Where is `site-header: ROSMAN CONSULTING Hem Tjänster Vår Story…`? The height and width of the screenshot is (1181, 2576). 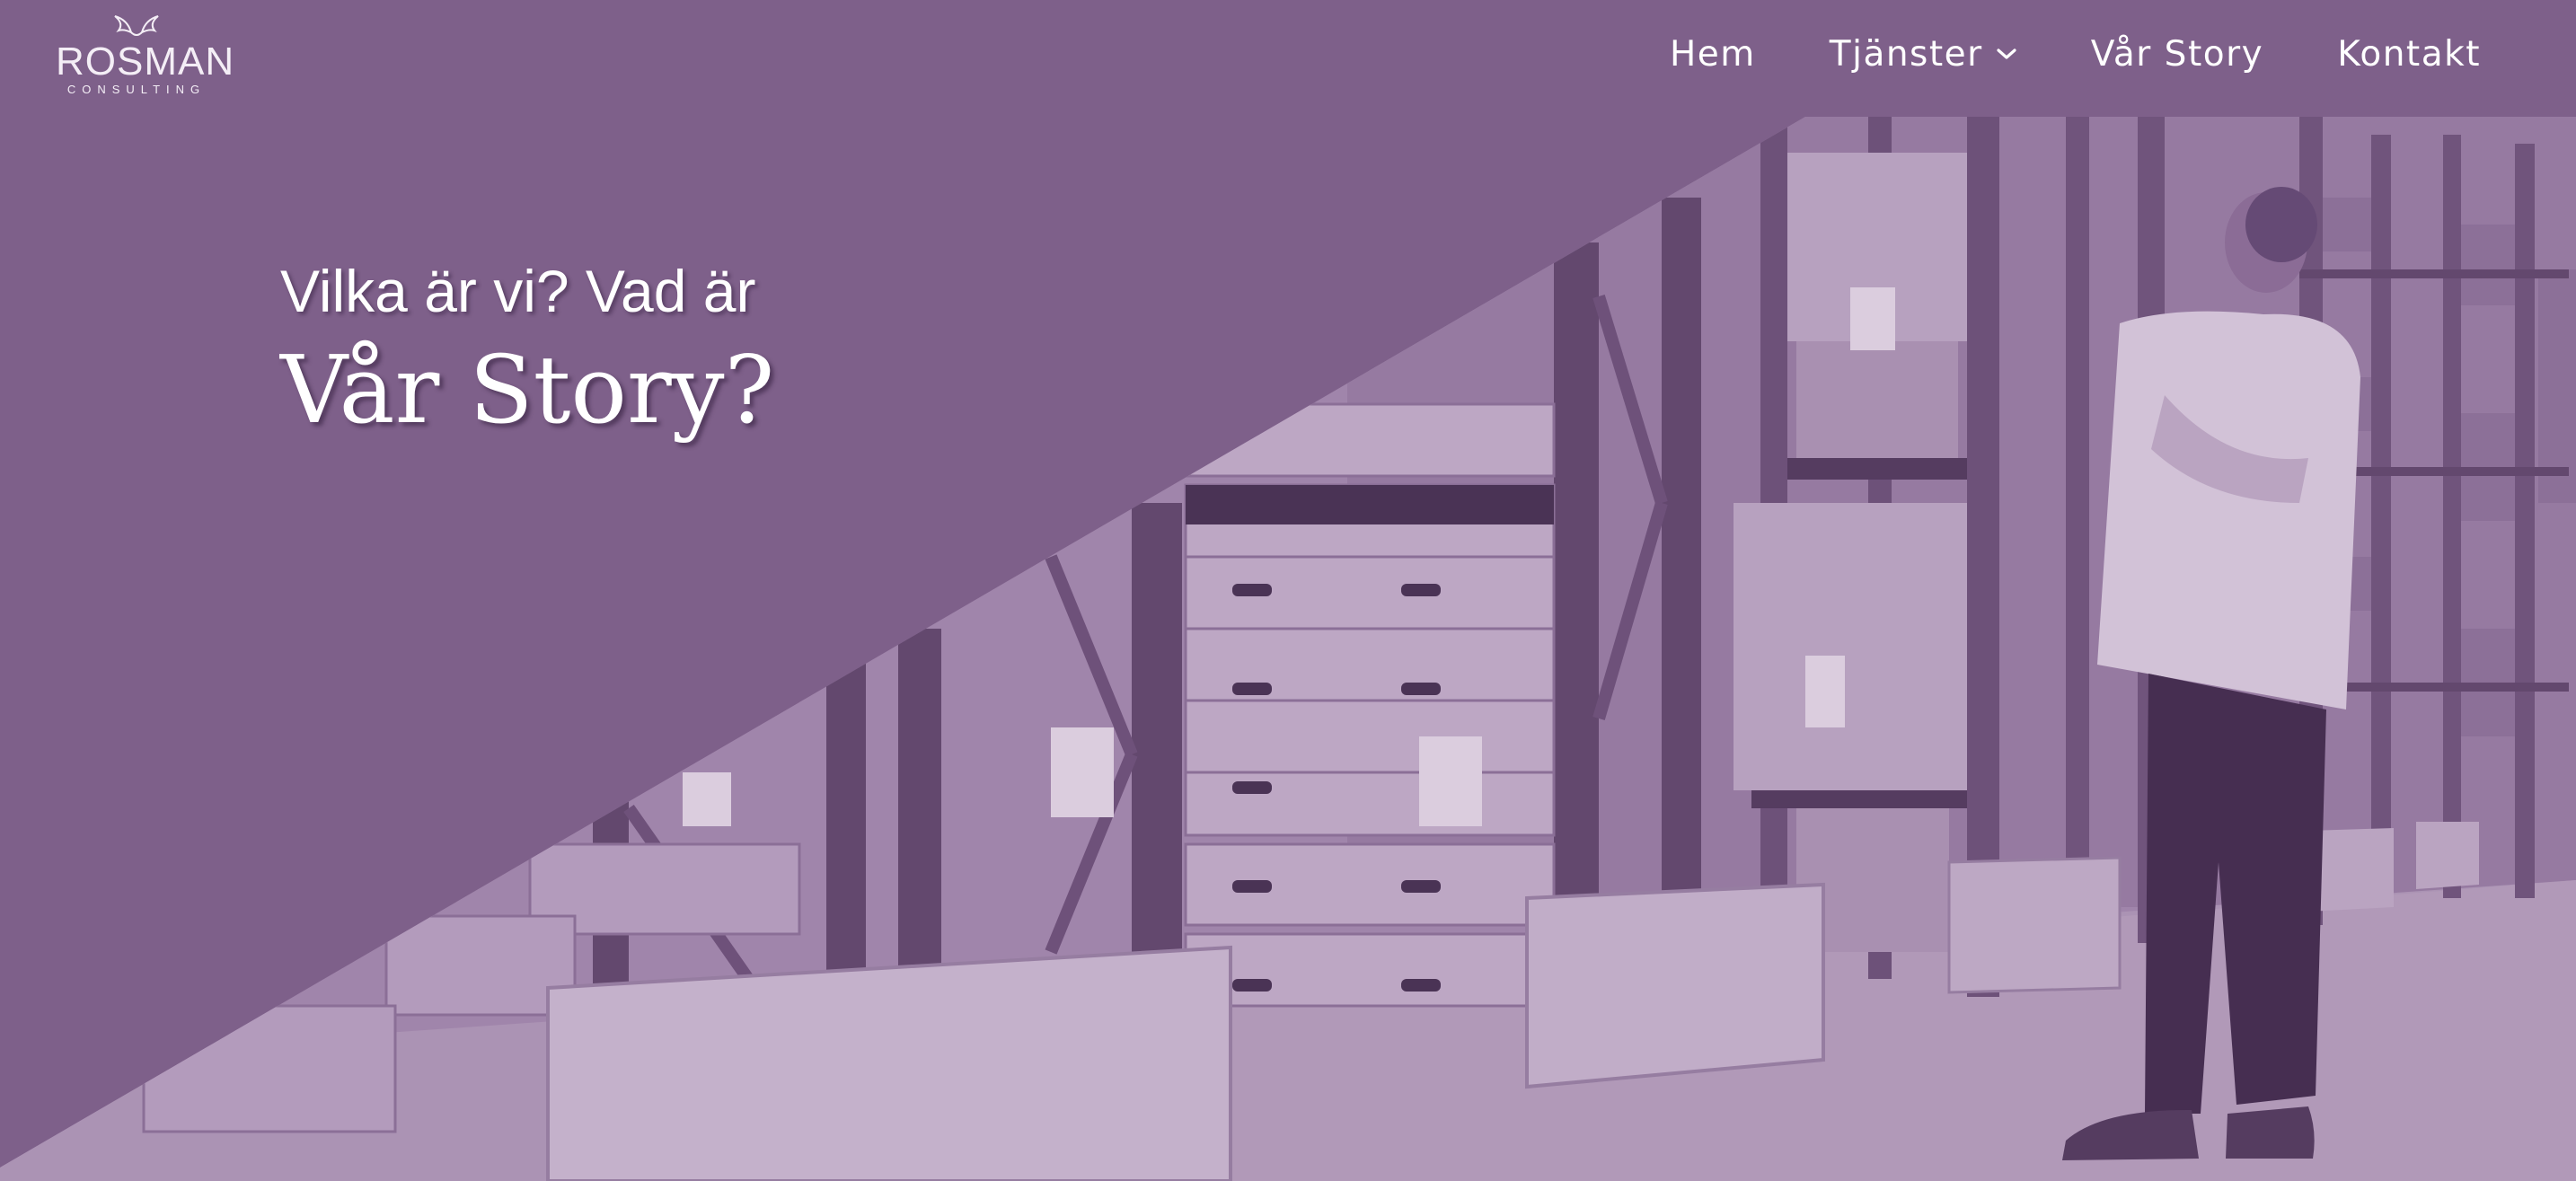
site-header: ROSMAN CONSULTING Hem Tjänster Vår Story… is located at coordinates (1288, 58).